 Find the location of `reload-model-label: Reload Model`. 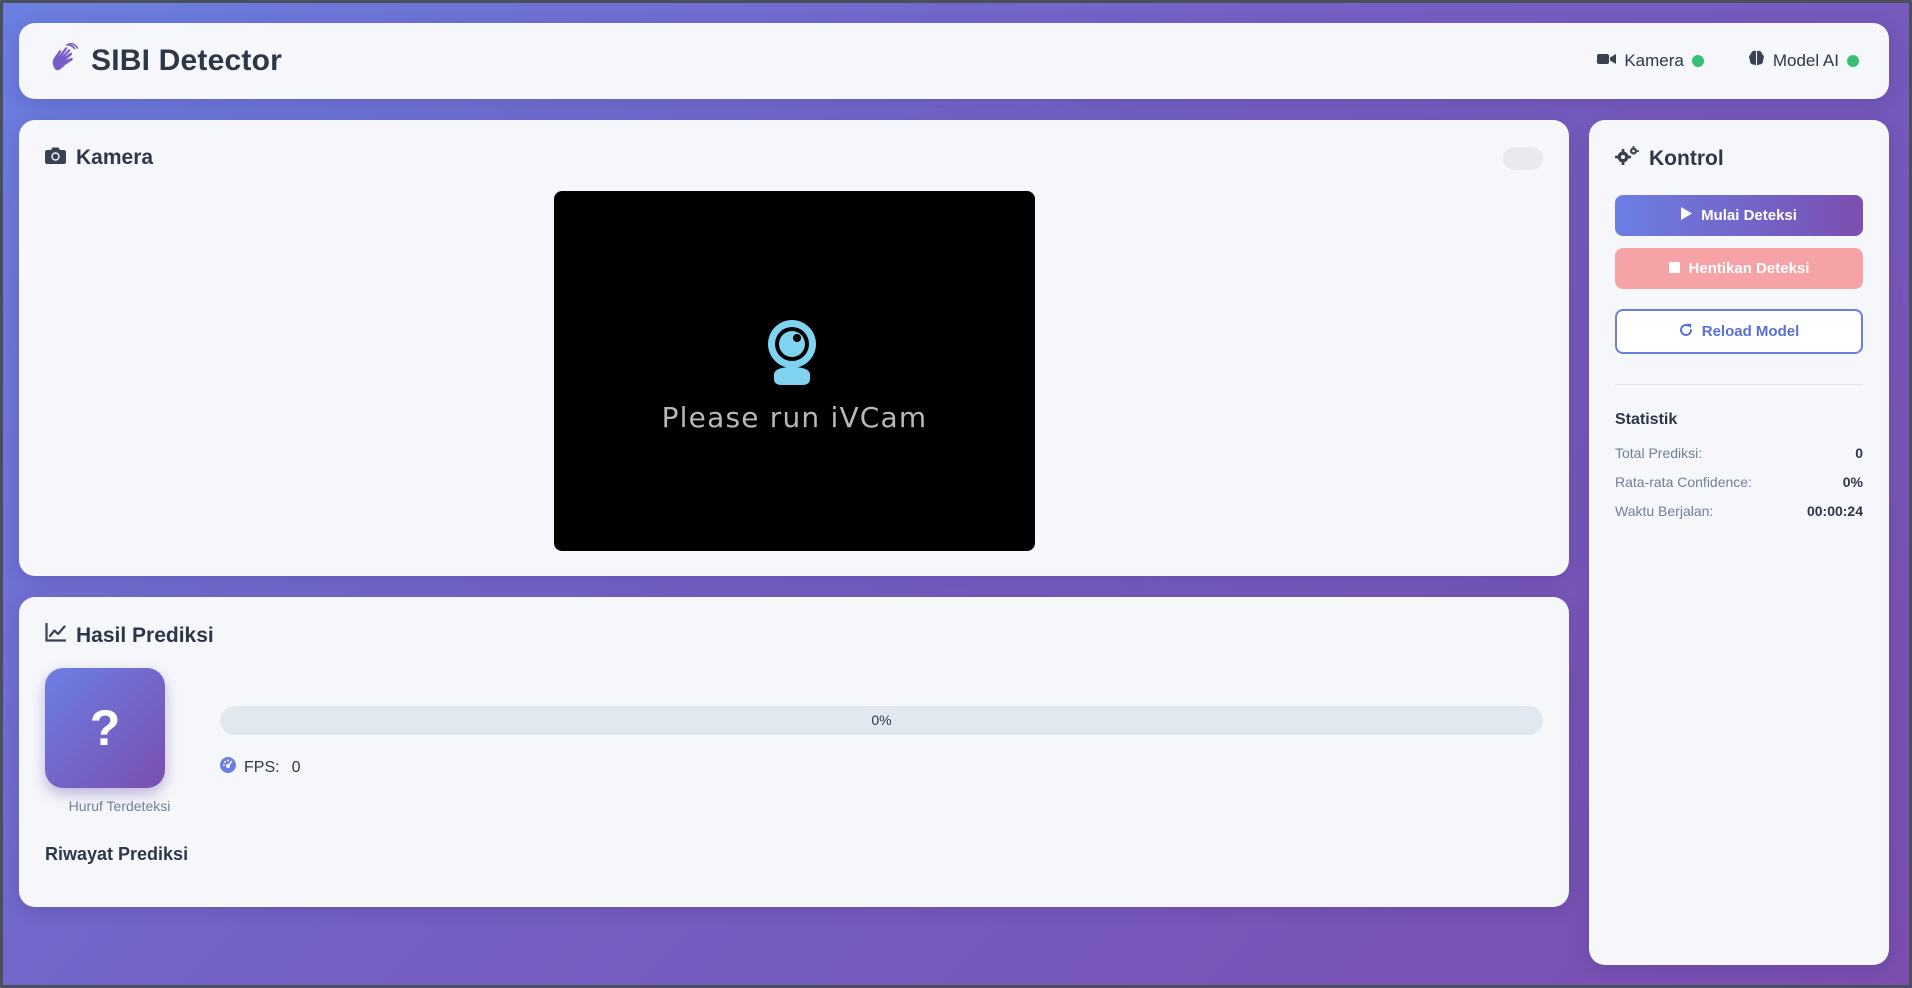

reload-model-label: Reload Model is located at coordinates (1750, 331).